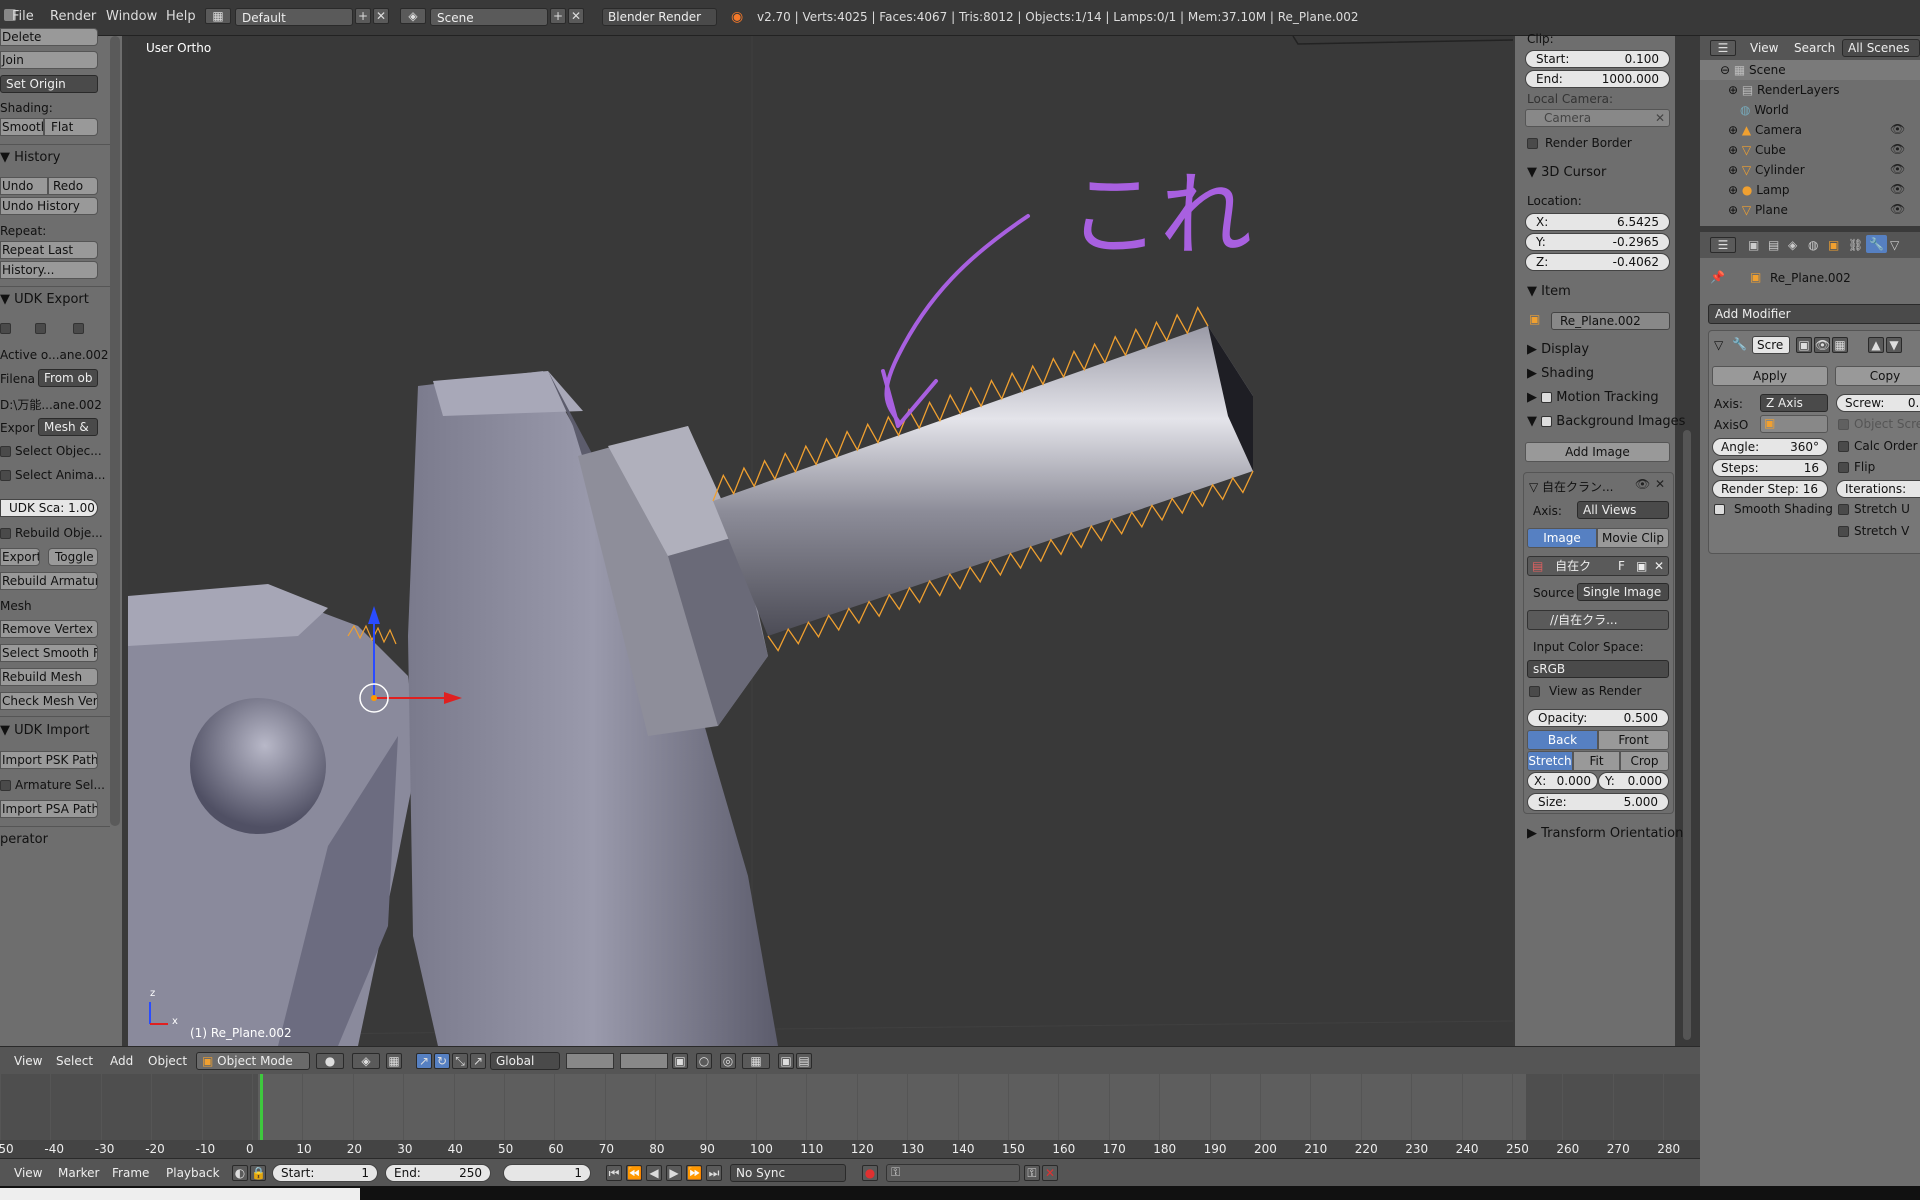  What do you see at coordinates (870, 1173) in the screenshot?
I see `record-icon: ●` at bounding box center [870, 1173].